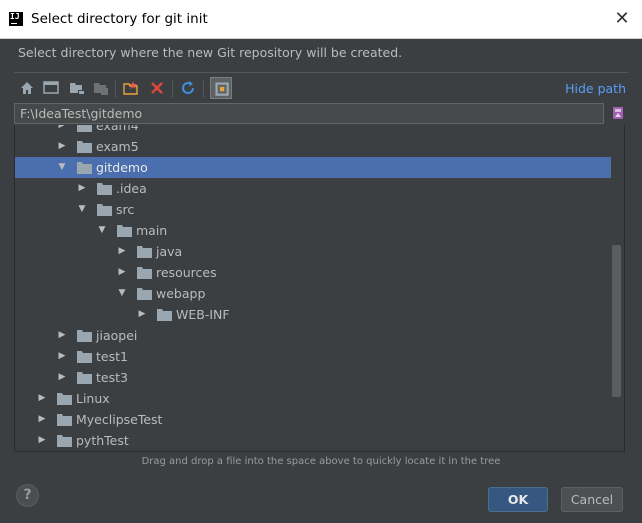  What do you see at coordinates (157, 88) in the screenshot?
I see `delete-icon` at bounding box center [157, 88].